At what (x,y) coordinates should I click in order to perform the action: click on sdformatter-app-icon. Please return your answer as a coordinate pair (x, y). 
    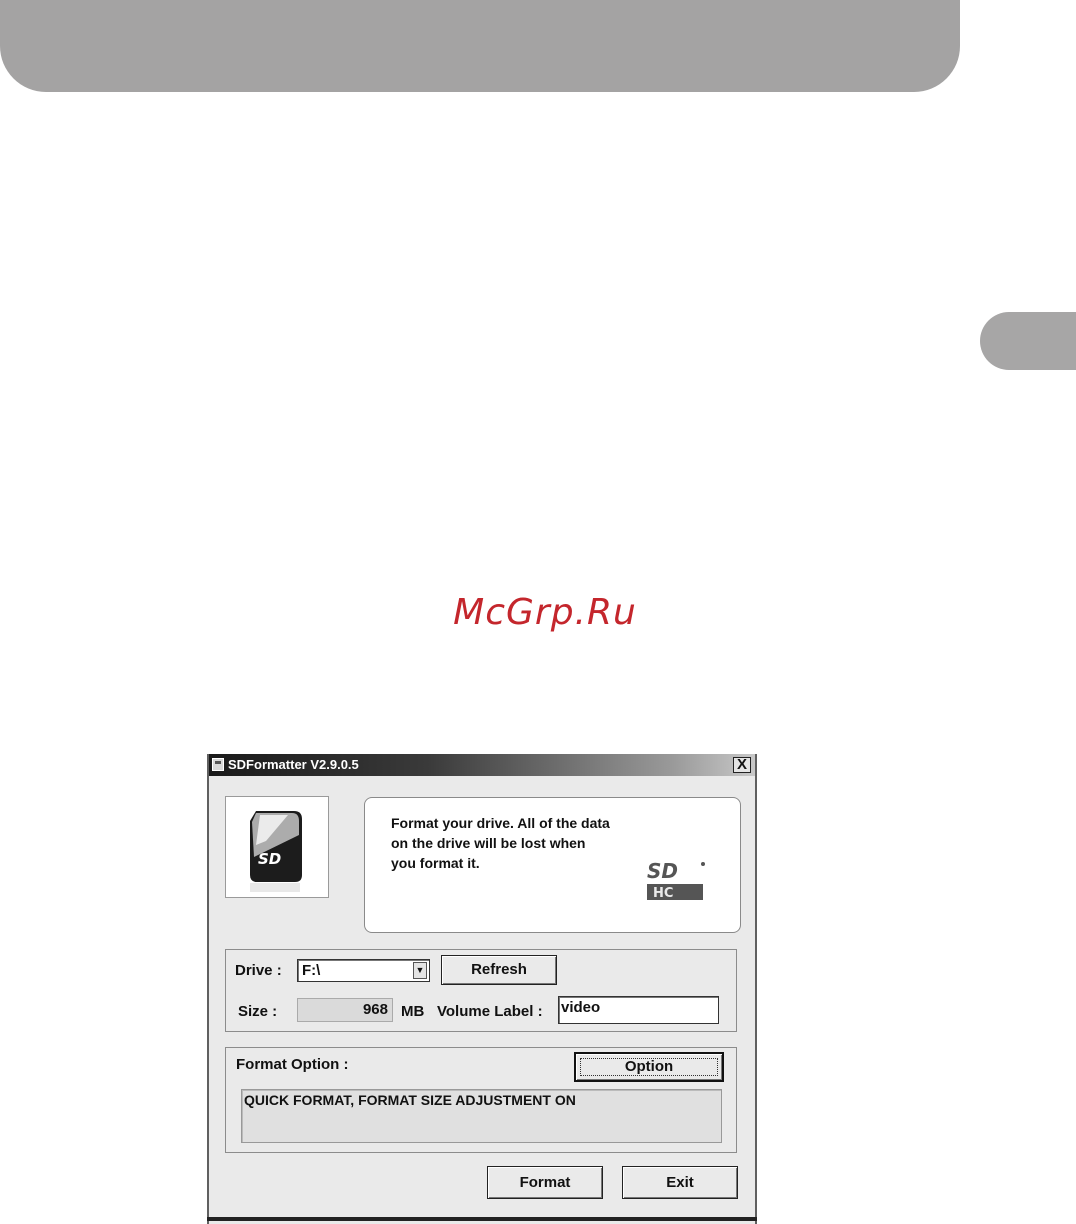
    Looking at the image, I should click on (218, 764).